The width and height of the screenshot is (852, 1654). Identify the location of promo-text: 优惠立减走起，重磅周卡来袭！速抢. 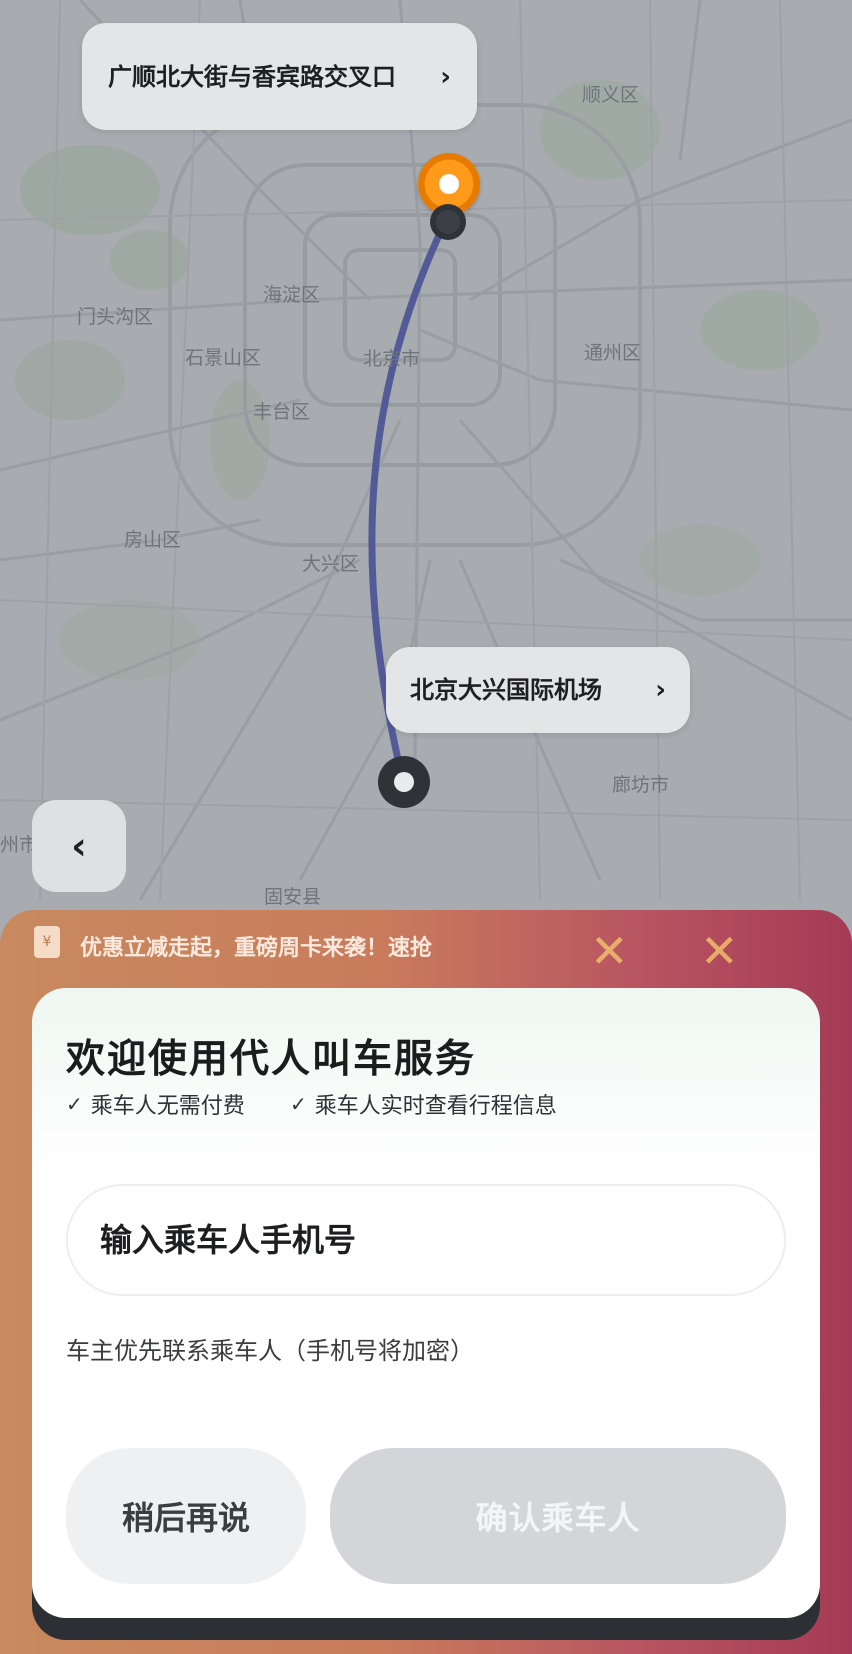
(256, 948).